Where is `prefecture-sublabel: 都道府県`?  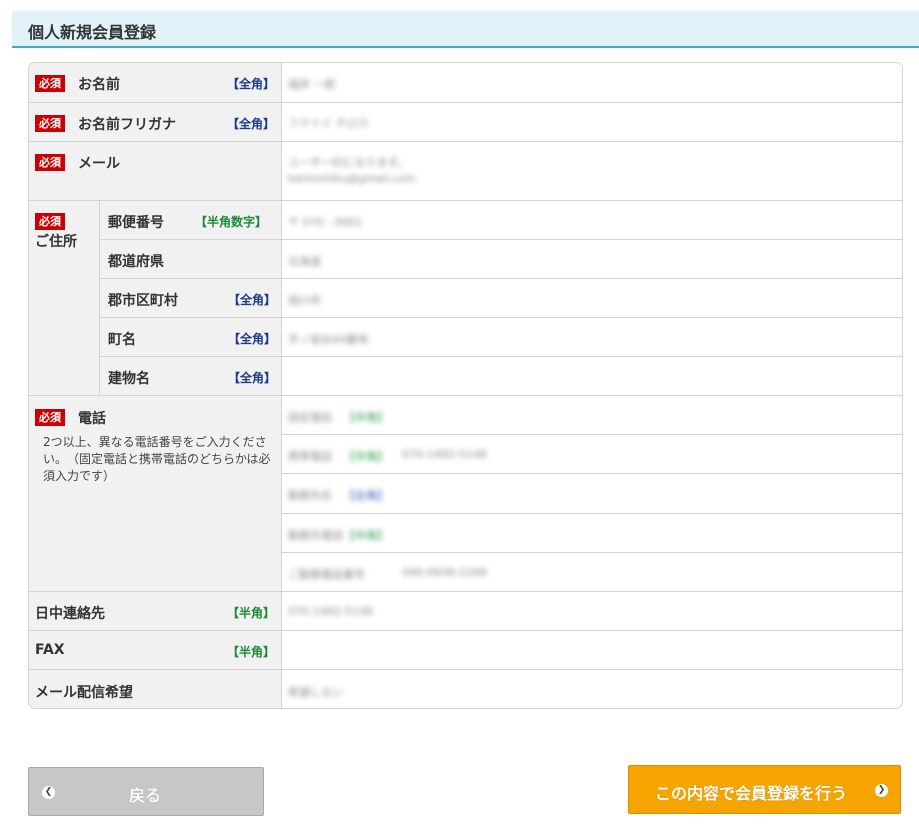
prefecture-sublabel: 都道府県 is located at coordinates (190, 259).